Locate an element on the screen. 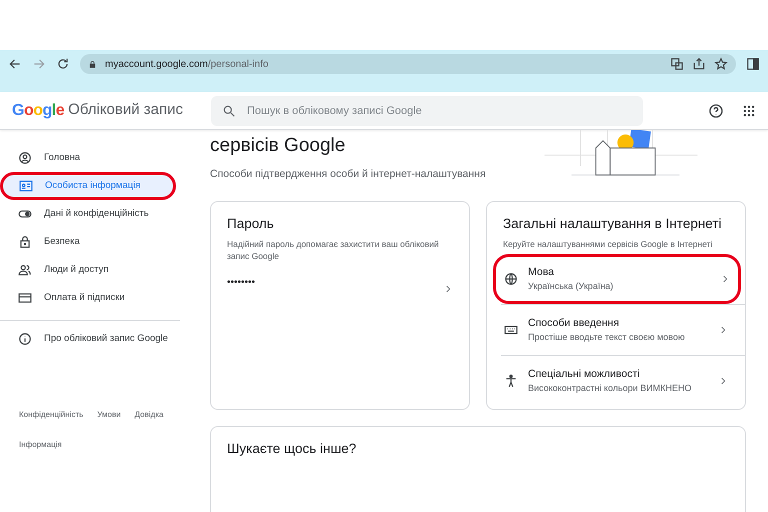 The height and width of the screenshot is (512, 768). card-description: Надійний пароль допомагає захистити ваш обліковий запис Google is located at coordinates (333, 250).